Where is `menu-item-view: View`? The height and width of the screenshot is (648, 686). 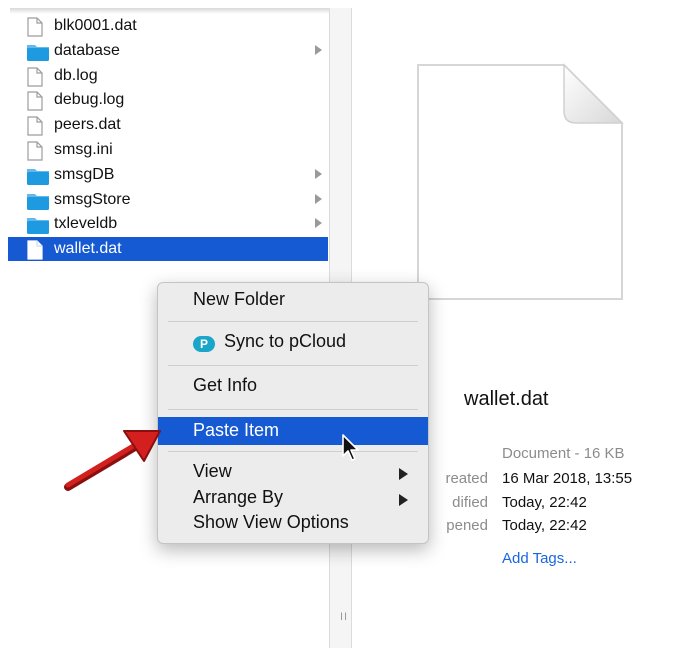
menu-item-view: View is located at coordinates (293, 473).